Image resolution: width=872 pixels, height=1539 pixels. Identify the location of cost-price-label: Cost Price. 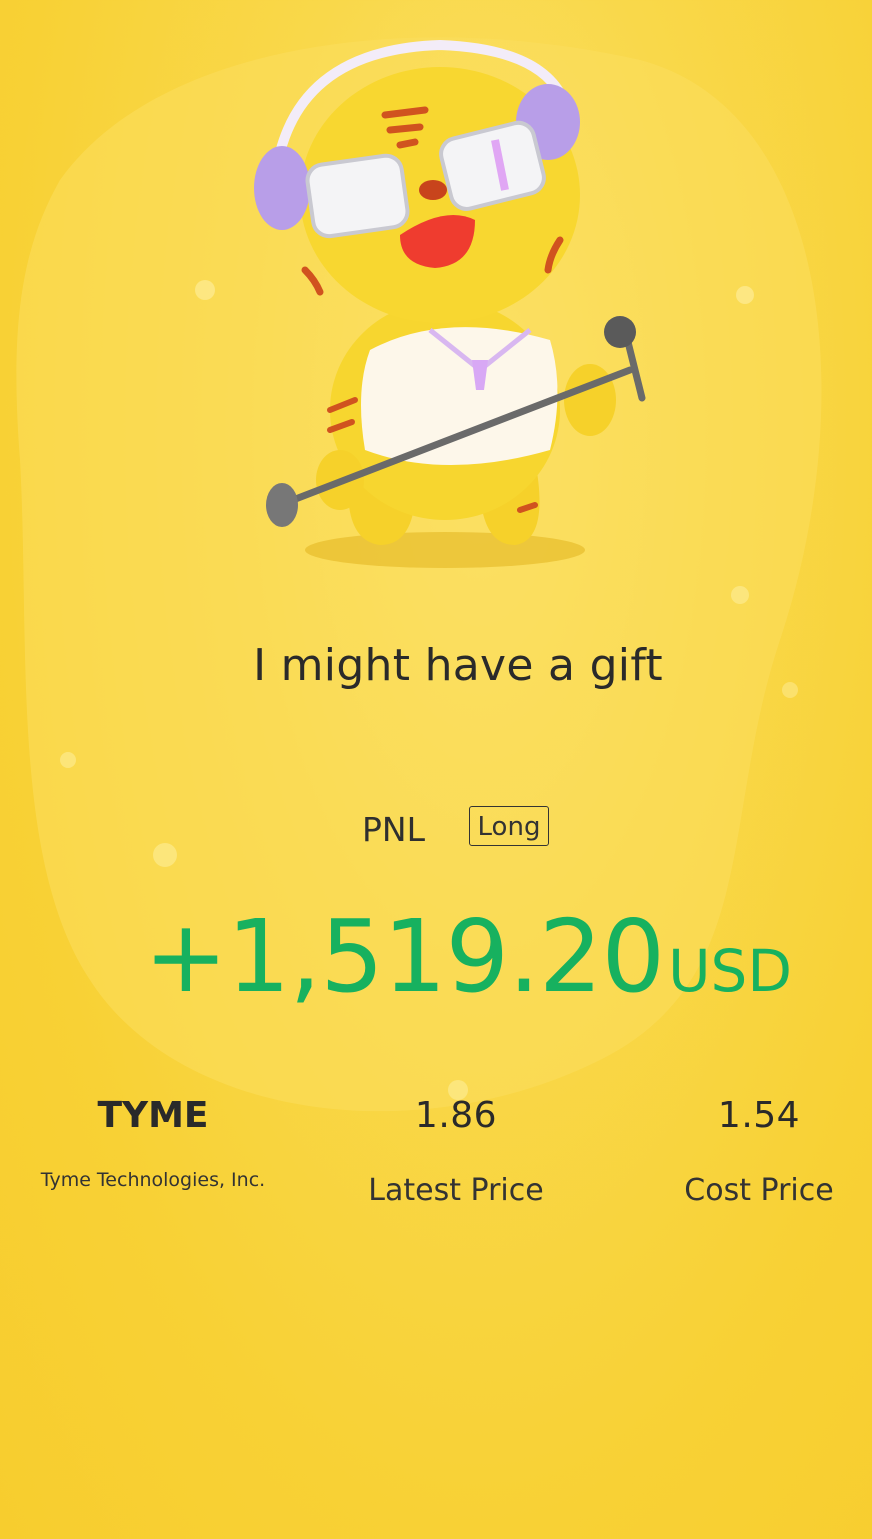
(759, 1190).